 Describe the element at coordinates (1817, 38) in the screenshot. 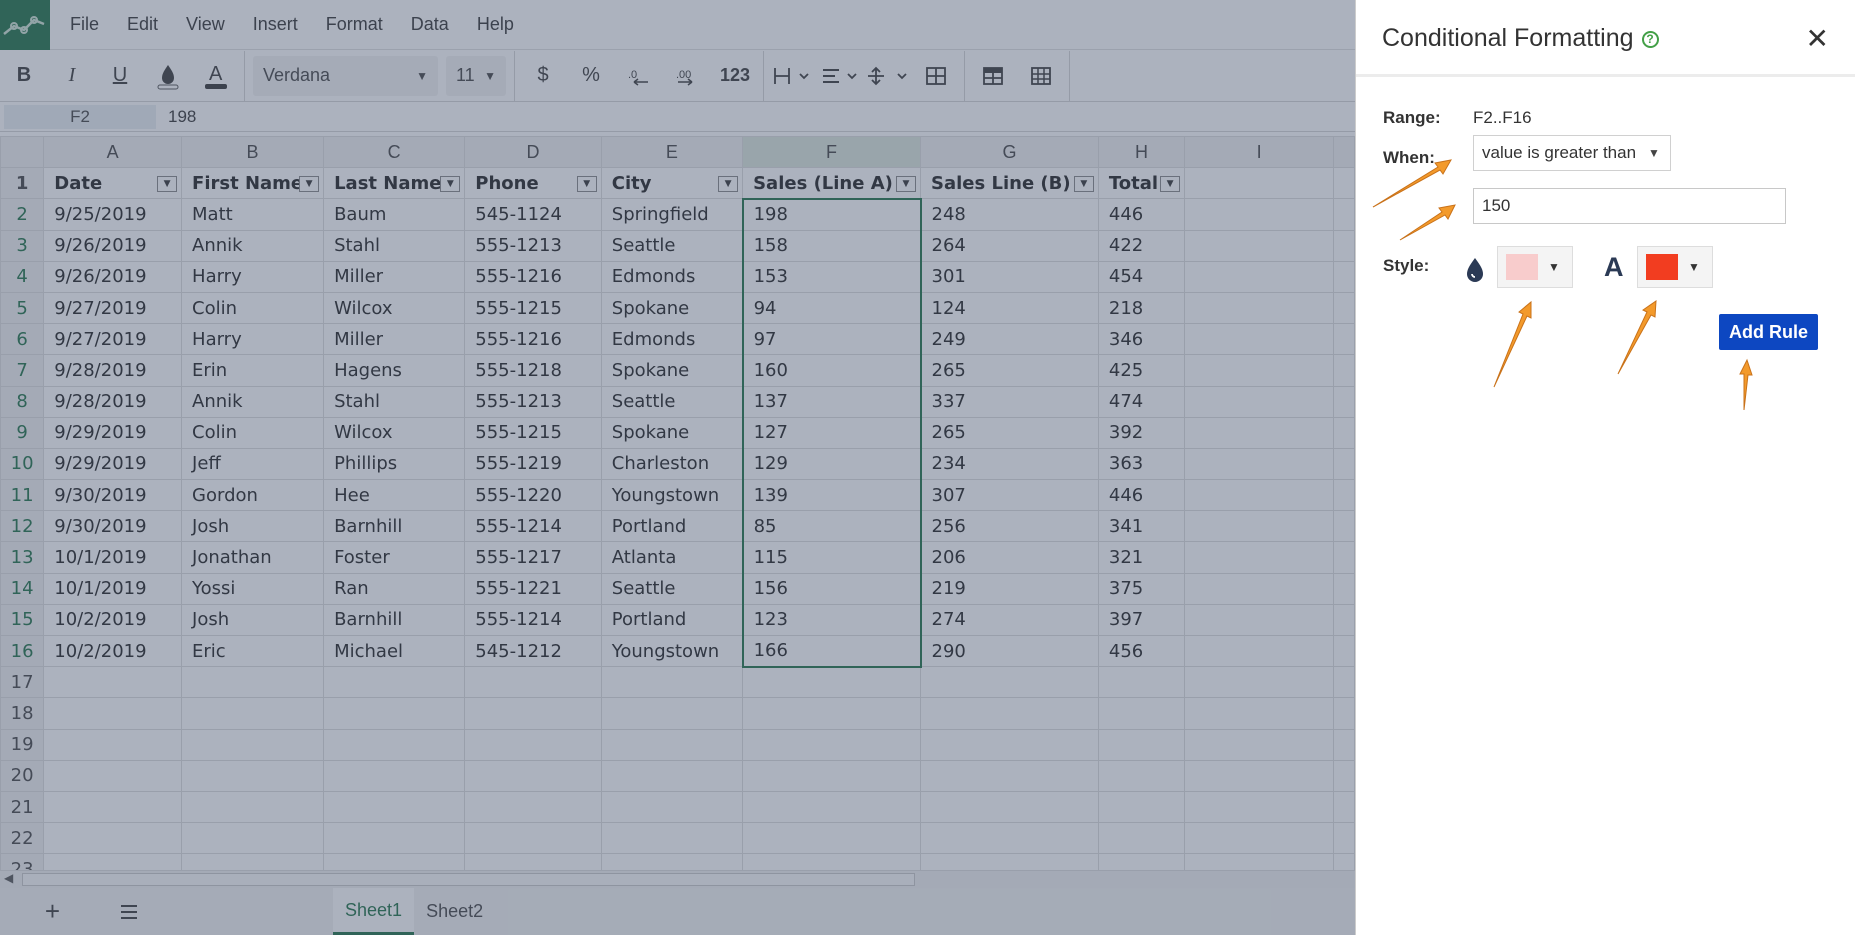

I see `close-icon: ✕` at that location.